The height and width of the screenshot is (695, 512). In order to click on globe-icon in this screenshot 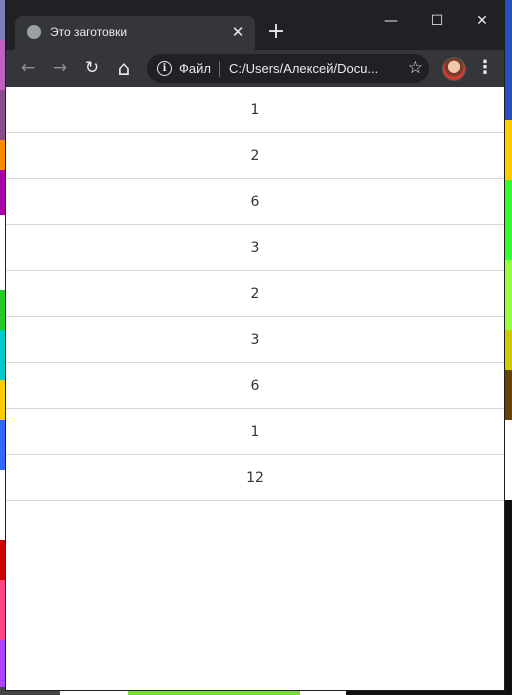, I will do `click(34, 32)`.